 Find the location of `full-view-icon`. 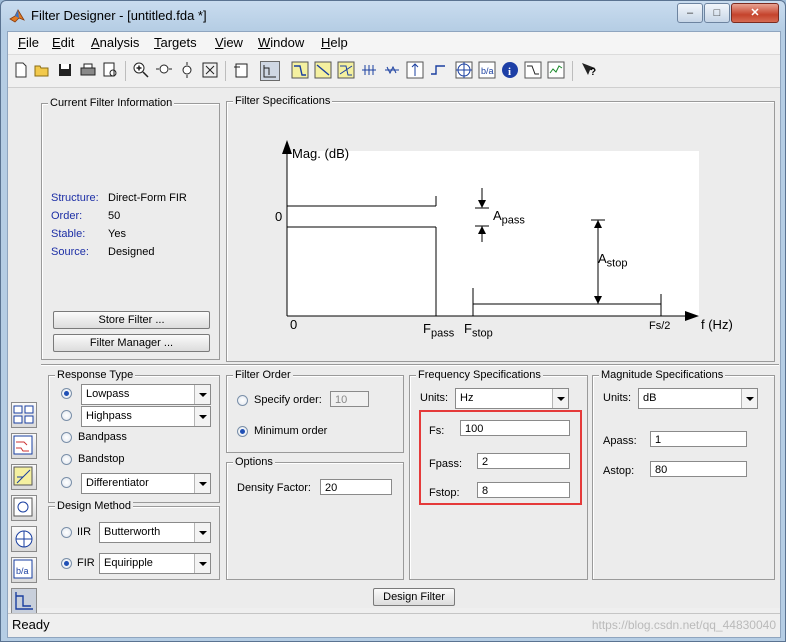

full-view-icon is located at coordinates (210, 70).